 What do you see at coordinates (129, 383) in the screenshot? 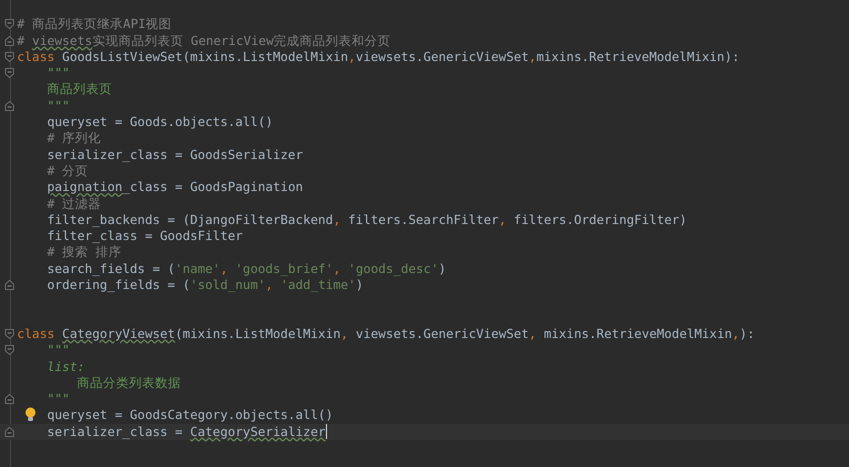
I see `code-line: 商品分类列表数据` at bounding box center [129, 383].